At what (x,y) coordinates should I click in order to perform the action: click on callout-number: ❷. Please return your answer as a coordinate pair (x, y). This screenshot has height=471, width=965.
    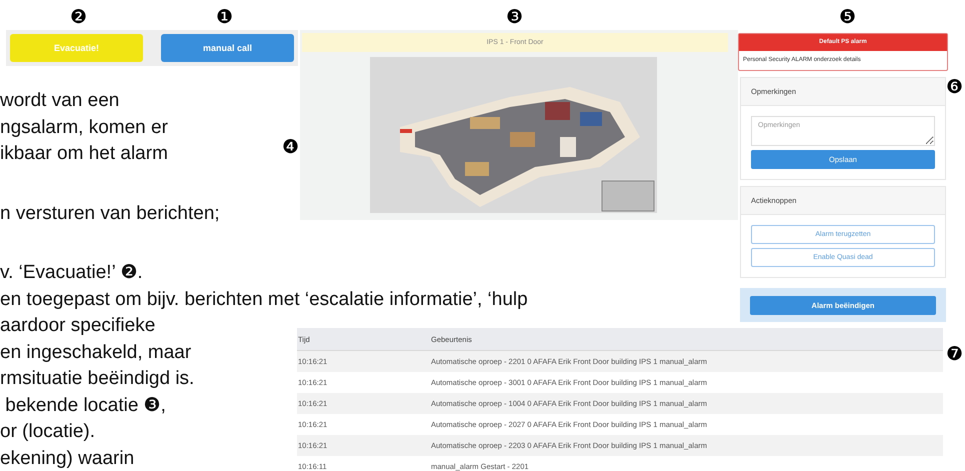
    Looking at the image, I should click on (78, 18).